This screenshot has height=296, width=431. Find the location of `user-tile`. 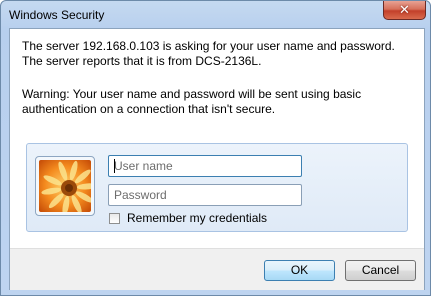

user-tile is located at coordinates (65, 186).